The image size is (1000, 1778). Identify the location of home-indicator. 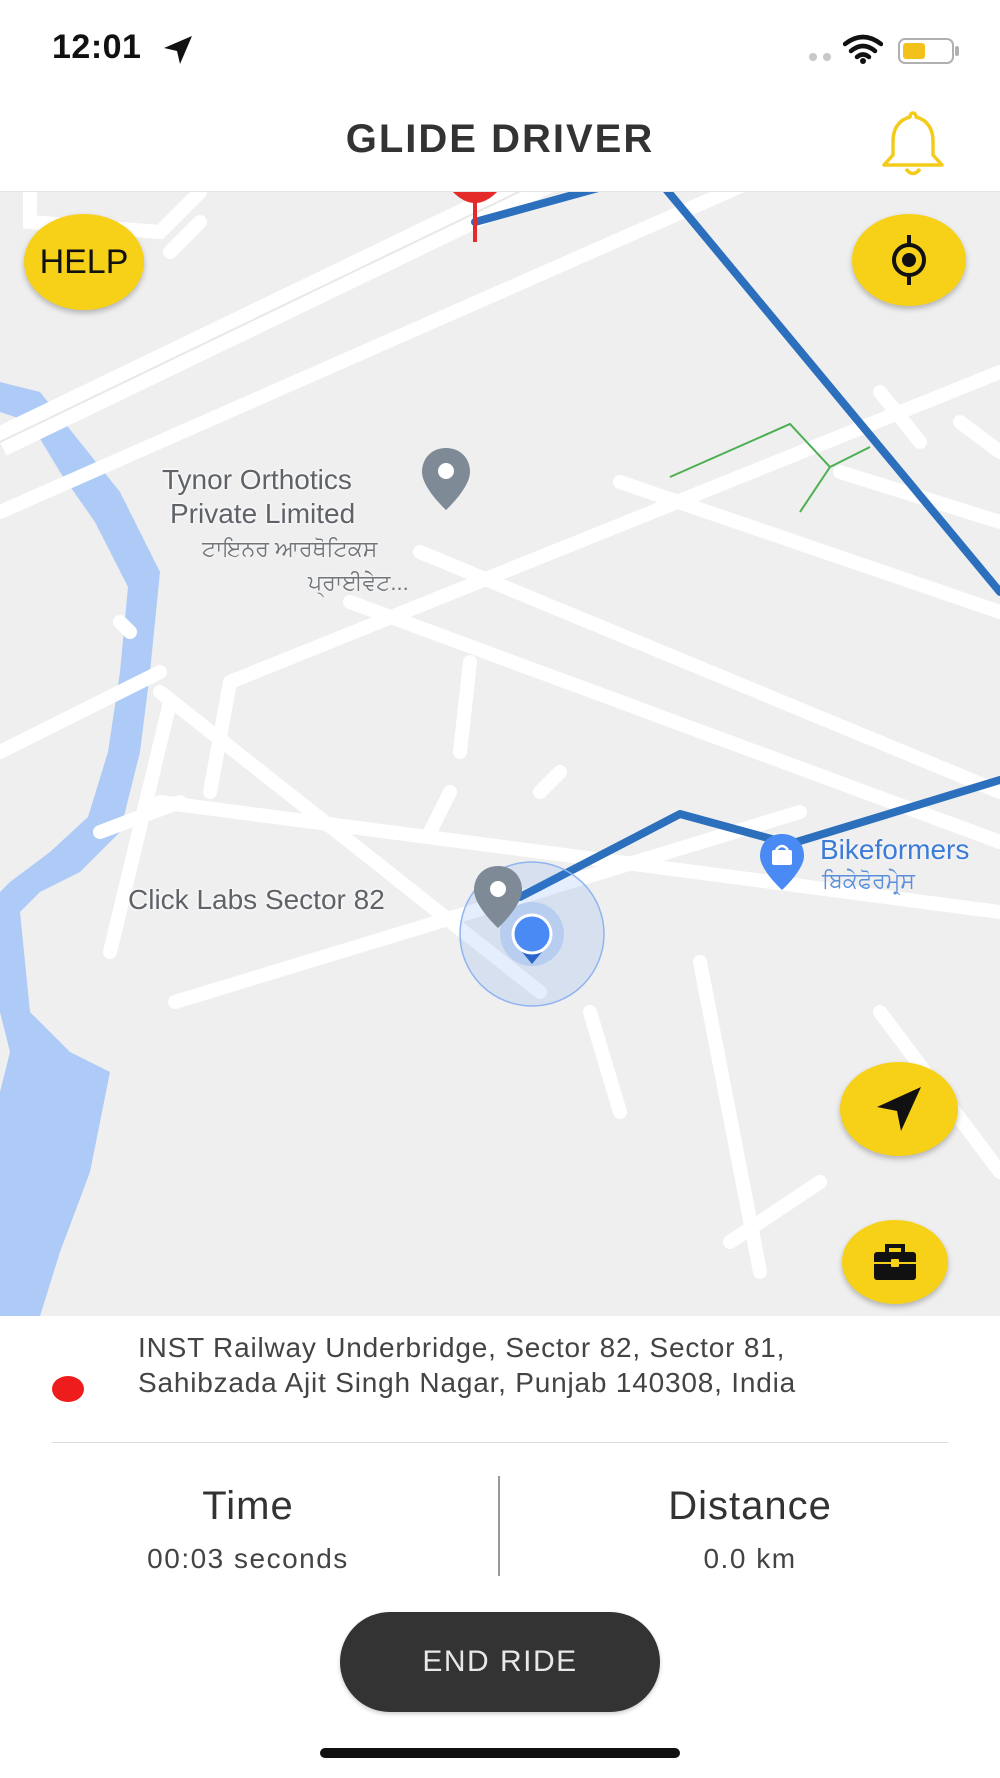
(500, 1753).